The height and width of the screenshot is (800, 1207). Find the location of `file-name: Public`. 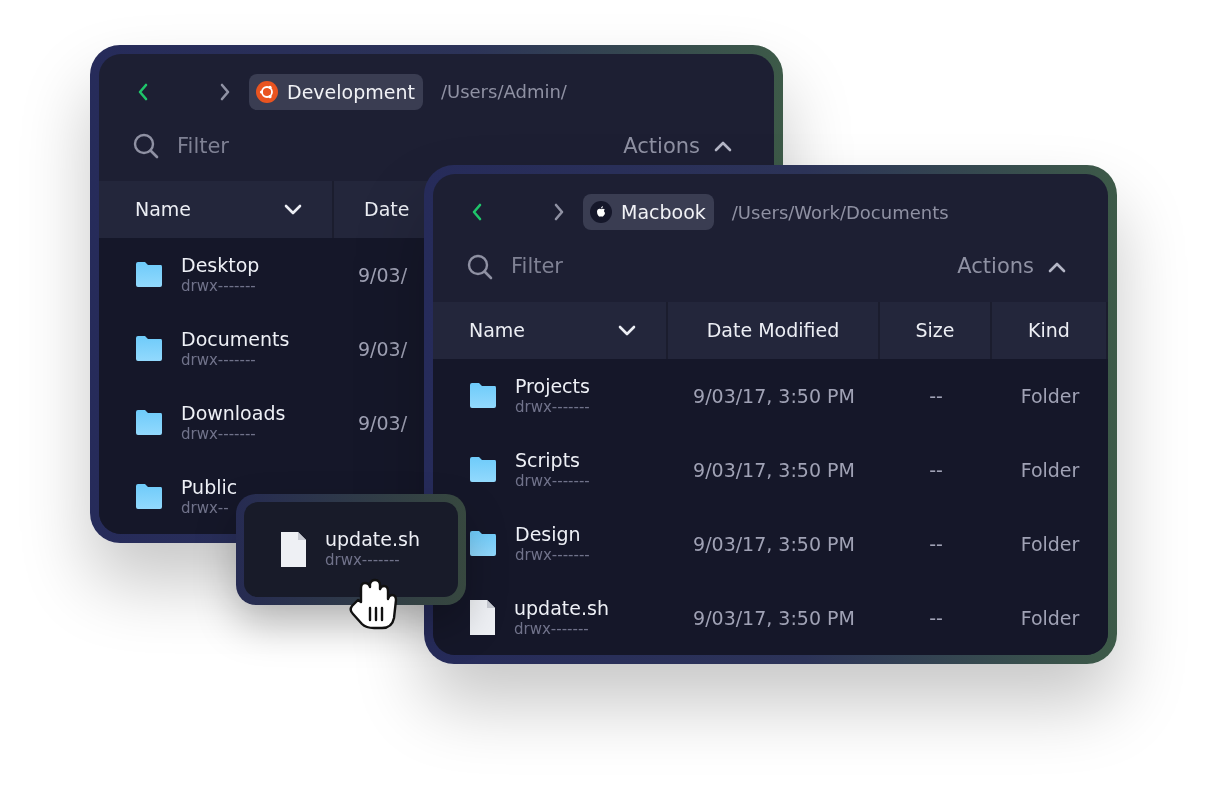

file-name: Public is located at coordinates (209, 487).